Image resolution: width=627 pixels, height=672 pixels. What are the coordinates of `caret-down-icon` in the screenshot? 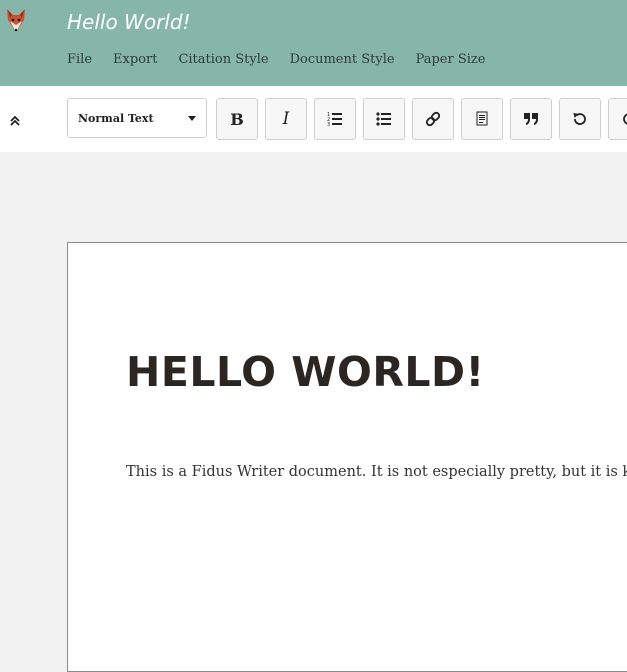 It's located at (192, 118).